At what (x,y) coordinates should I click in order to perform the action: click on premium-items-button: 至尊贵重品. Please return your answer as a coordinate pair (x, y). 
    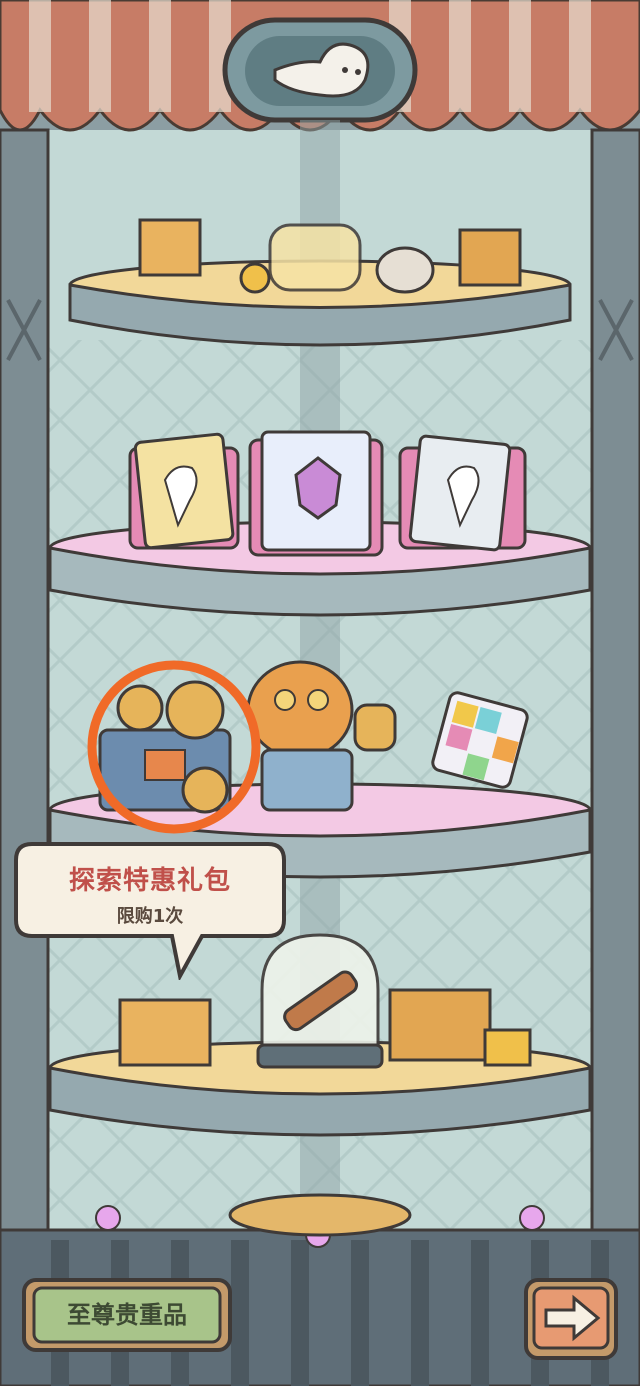
    Looking at the image, I should click on (127, 1315).